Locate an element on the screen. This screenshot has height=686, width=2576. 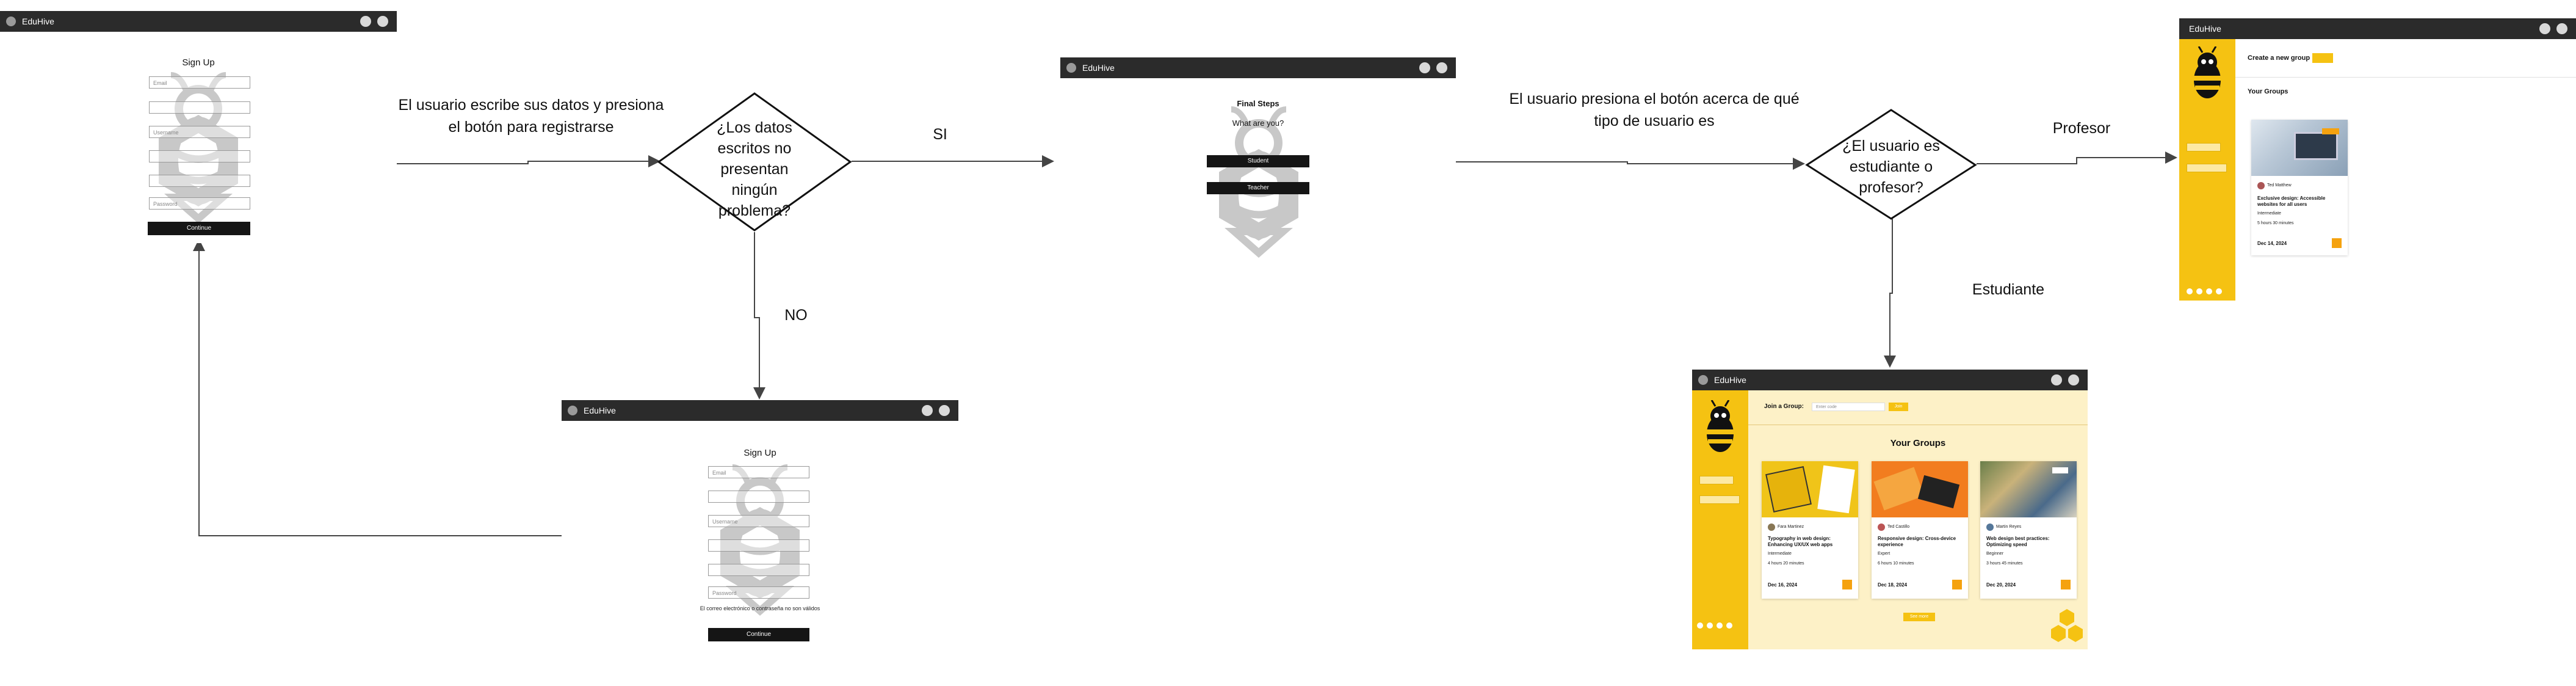
teacher-branch-label: Profesor is located at coordinates (2081, 128).